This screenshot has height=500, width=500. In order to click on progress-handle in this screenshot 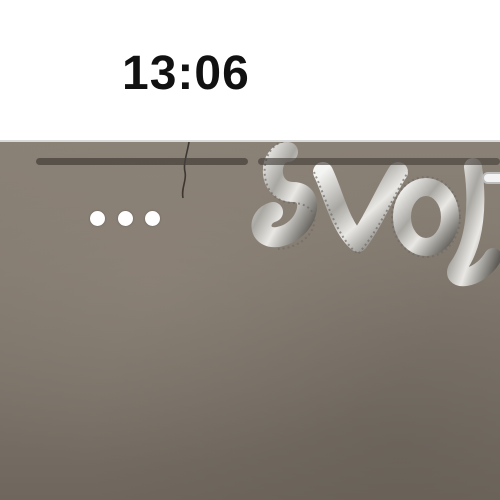, I will do `click(491, 178)`.